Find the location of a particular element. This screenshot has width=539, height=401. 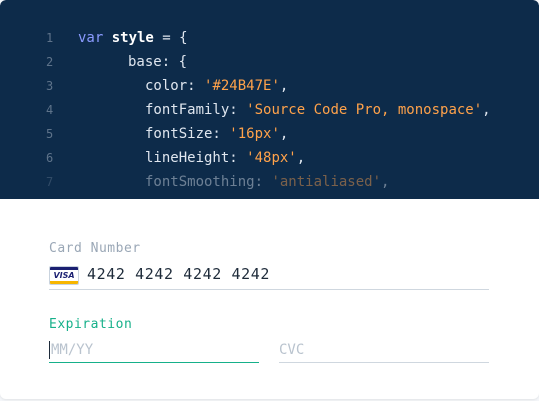

code-token: '#24B47E' is located at coordinates (242, 86).